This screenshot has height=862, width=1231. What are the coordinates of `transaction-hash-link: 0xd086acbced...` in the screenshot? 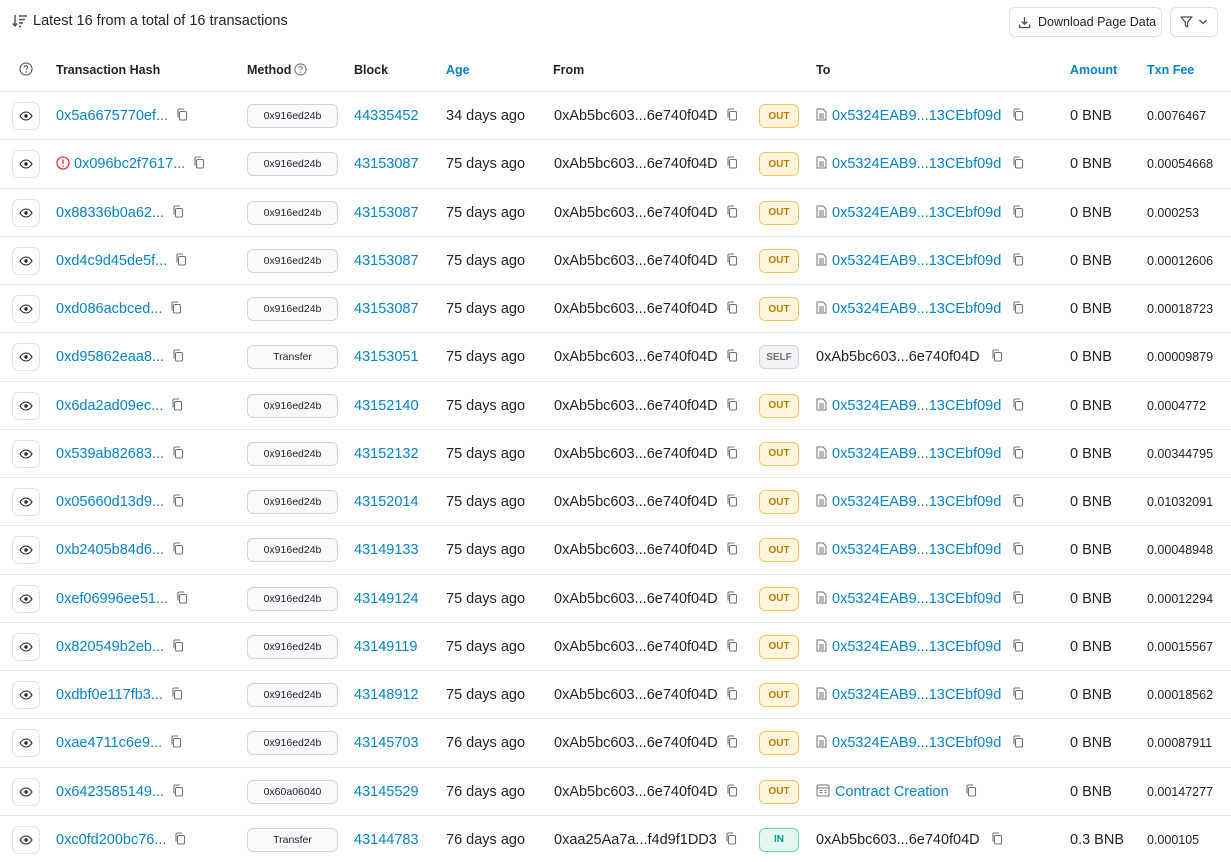 It's located at (109, 309).